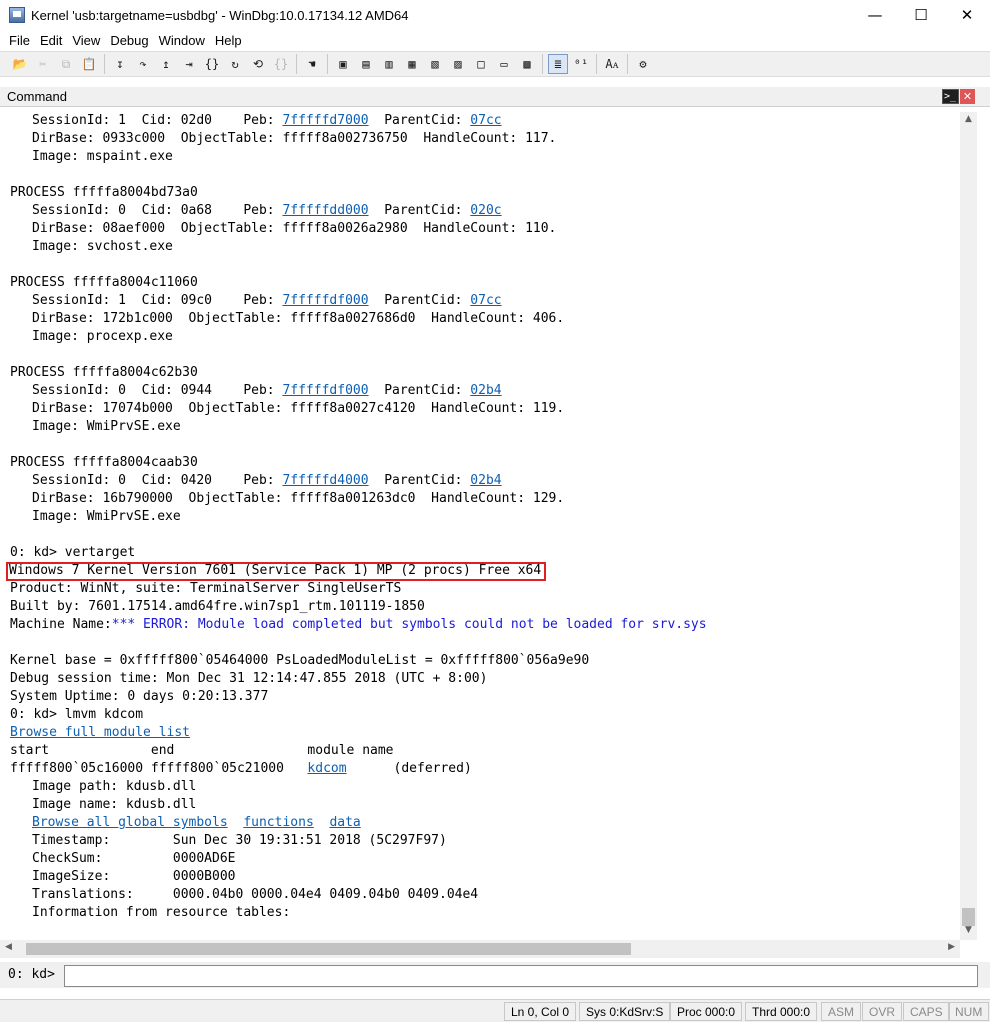 This screenshot has width=990, height=1022. I want to click on open-icon: 📂, so click(20, 64).